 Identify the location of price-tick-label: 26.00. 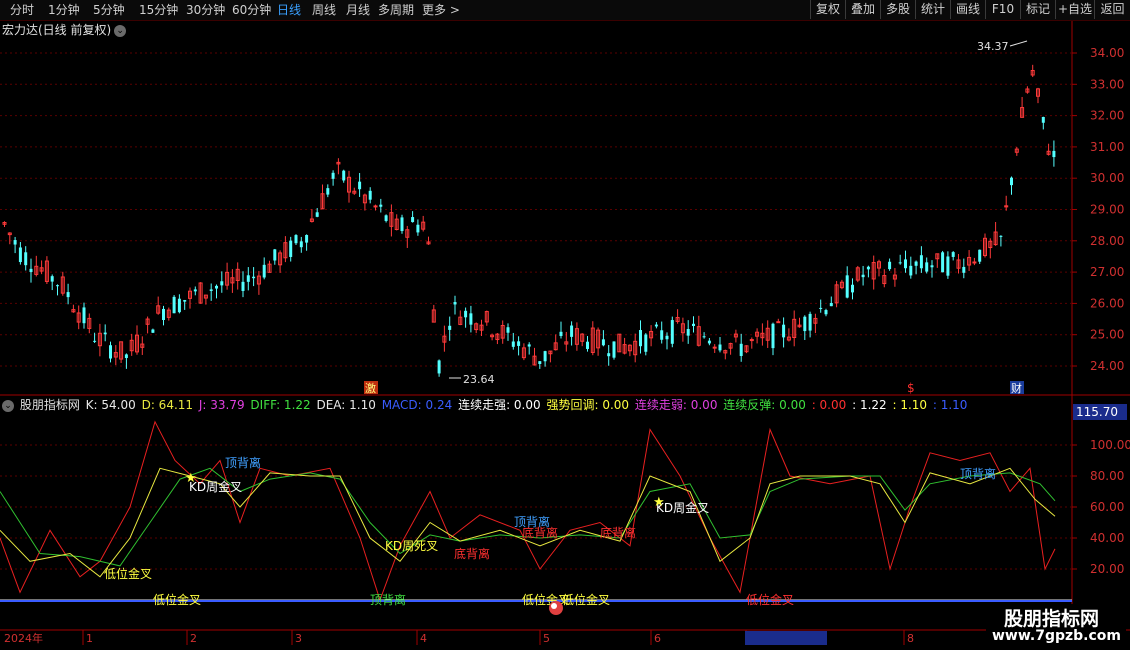
(1107, 303).